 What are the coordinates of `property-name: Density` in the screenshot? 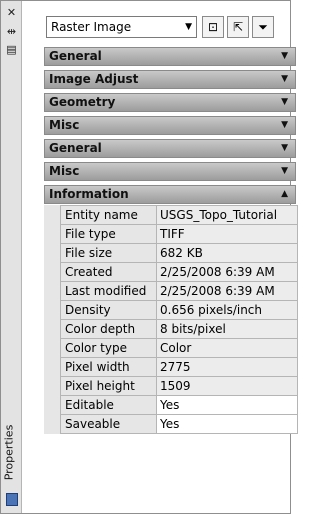 It's located at (108, 310).